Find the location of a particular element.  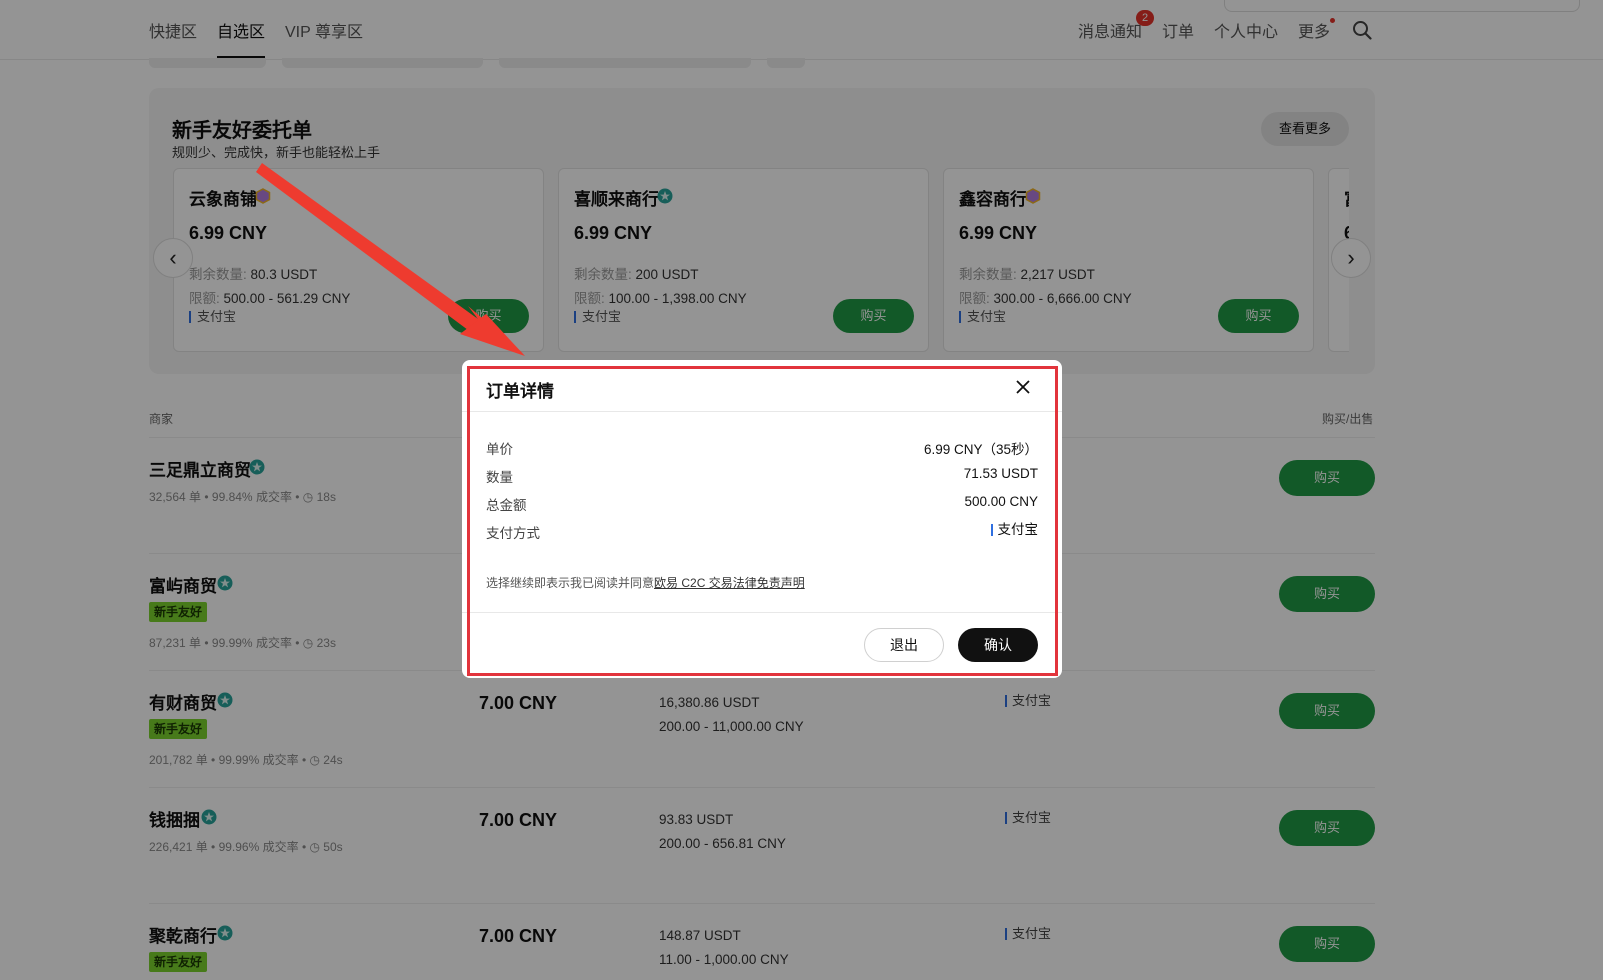

agreement-text: 选择继续即表示我已阅读并同意 is located at coordinates (570, 583).